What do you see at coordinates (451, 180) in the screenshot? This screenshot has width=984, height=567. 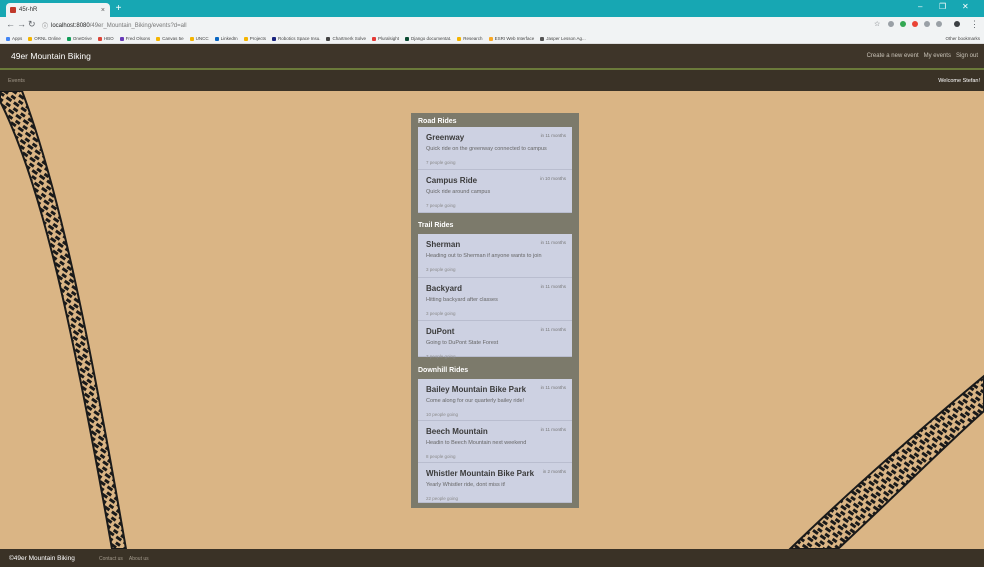 I see `ride-name: Campus Ride` at bounding box center [451, 180].